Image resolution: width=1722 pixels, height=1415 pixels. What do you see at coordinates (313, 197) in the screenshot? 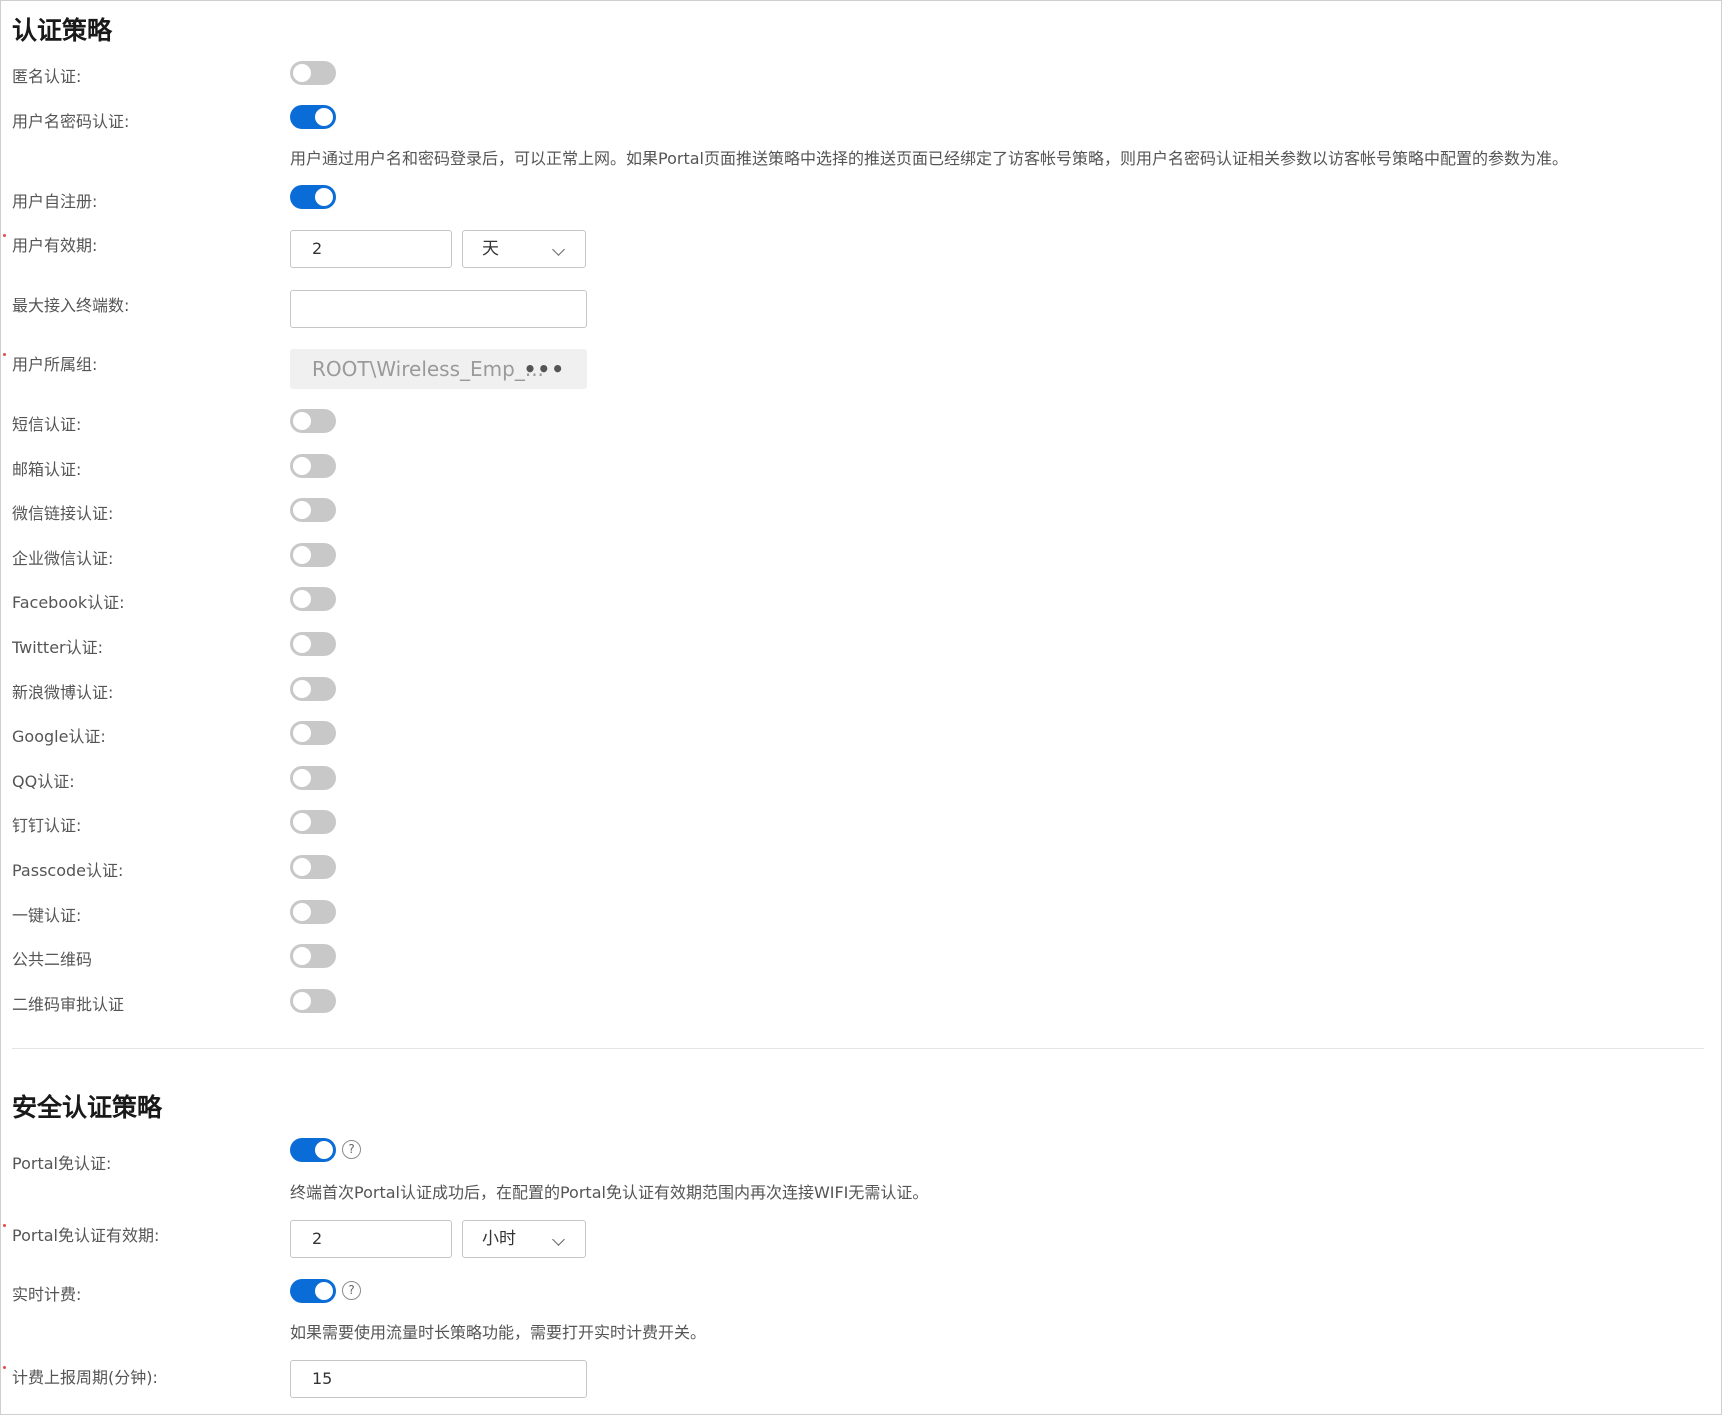
I see `self-register-toggle` at bounding box center [313, 197].